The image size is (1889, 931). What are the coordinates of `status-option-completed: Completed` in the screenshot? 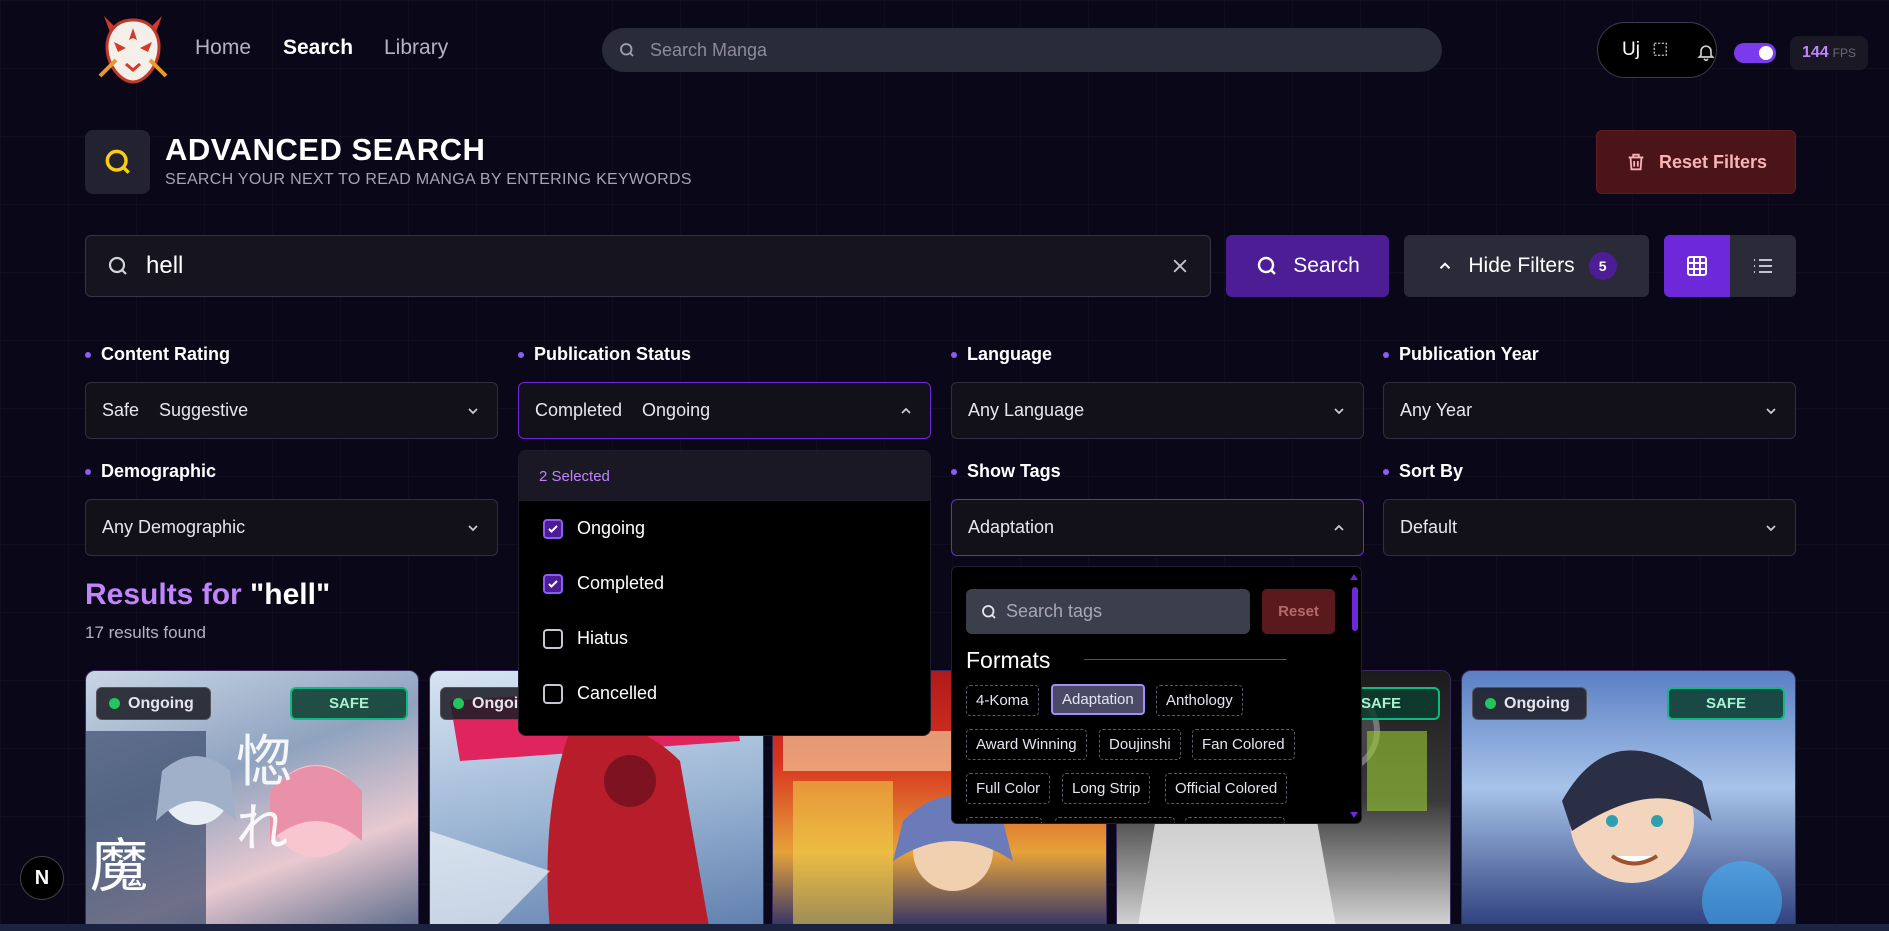 It's located at (724, 583).